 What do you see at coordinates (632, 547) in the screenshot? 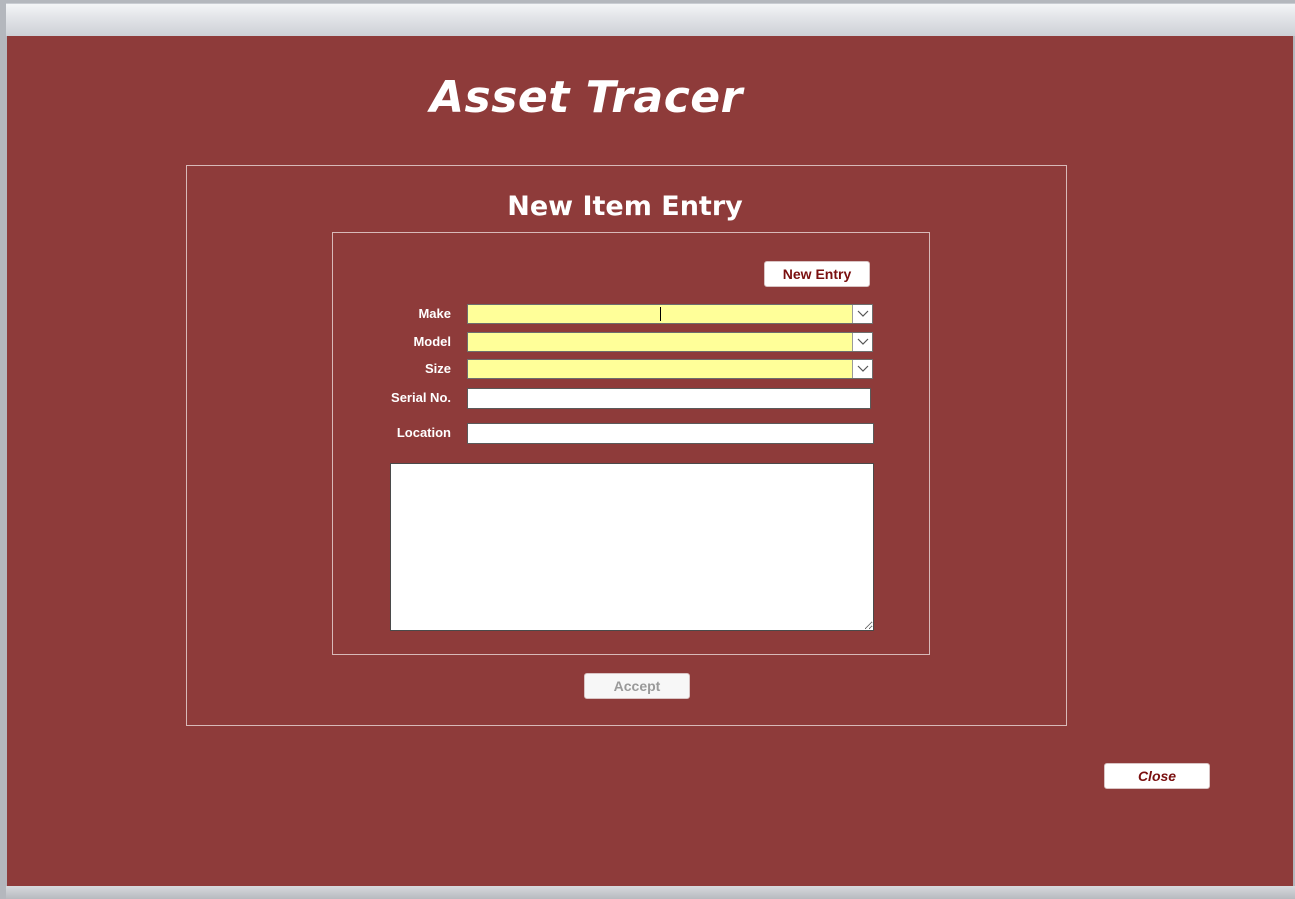
I see `notes-textarea` at bounding box center [632, 547].